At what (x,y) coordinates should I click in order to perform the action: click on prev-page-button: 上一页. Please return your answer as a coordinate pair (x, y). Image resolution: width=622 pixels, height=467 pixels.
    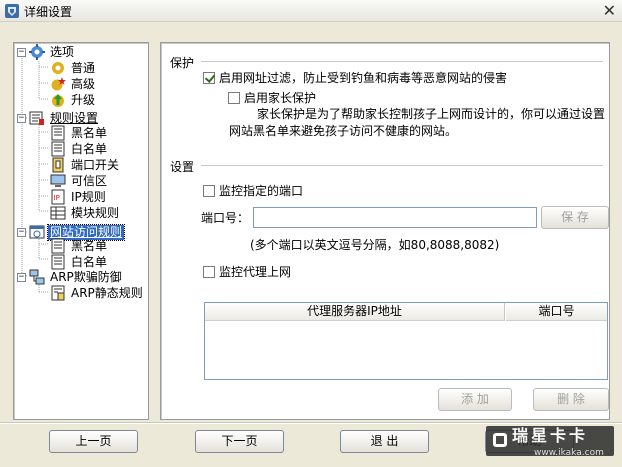
    Looking at the image, I should click on (93, 441).